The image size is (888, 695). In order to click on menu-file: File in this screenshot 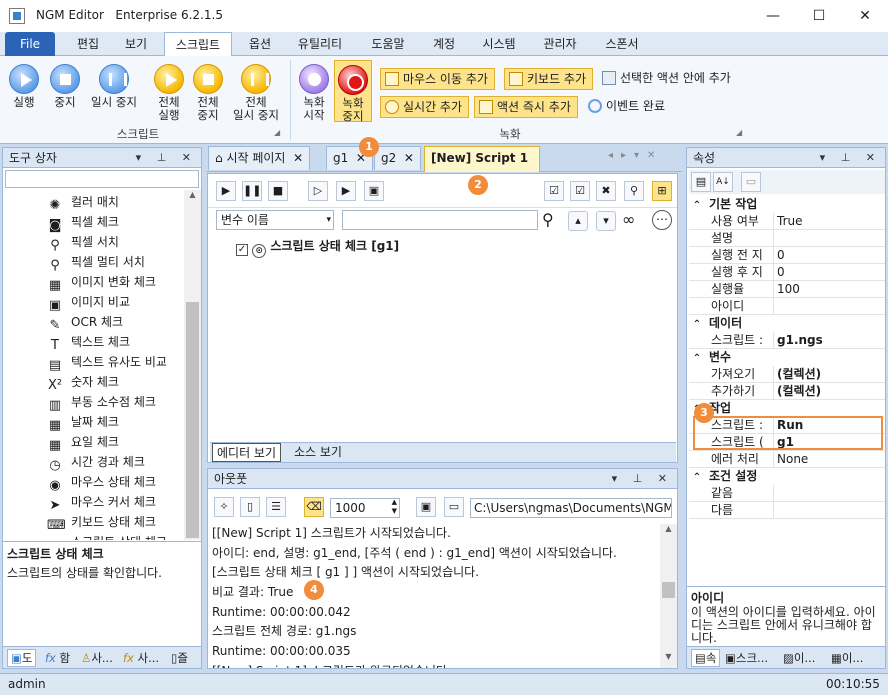, I will do `click(30, 44)`.